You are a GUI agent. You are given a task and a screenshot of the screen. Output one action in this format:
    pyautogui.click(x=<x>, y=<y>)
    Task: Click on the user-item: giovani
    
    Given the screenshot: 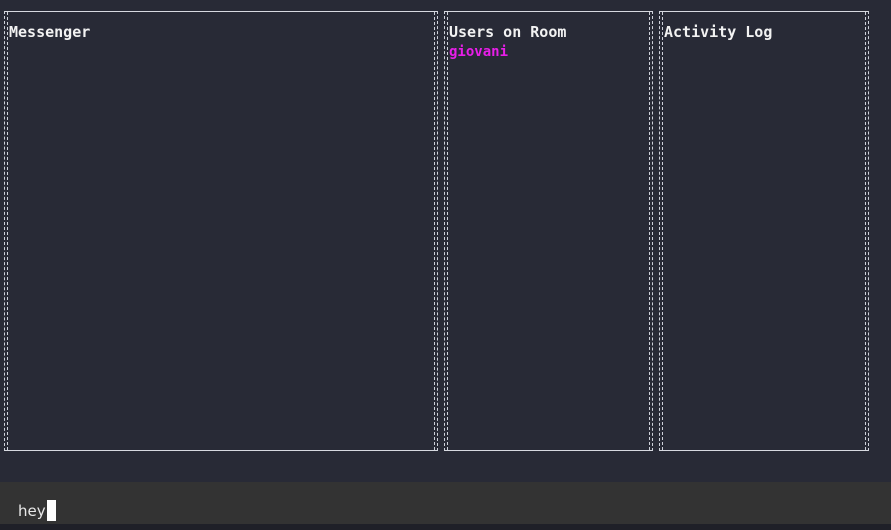 What is the action you would take?
    pyautogui.click(x=478, y=52)
    